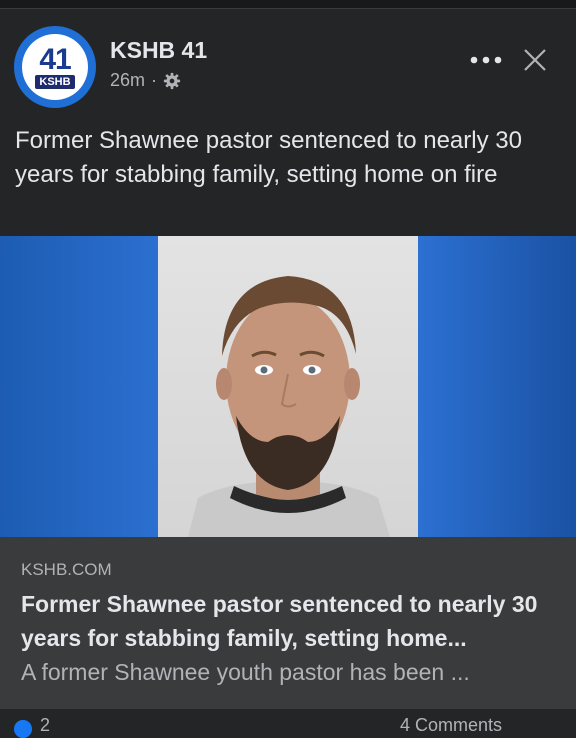 The image size is (576, 738). Describe the element at coordinates (66, 569) in the screenshot. I see `link-domain: KSHB.COM` at that location.